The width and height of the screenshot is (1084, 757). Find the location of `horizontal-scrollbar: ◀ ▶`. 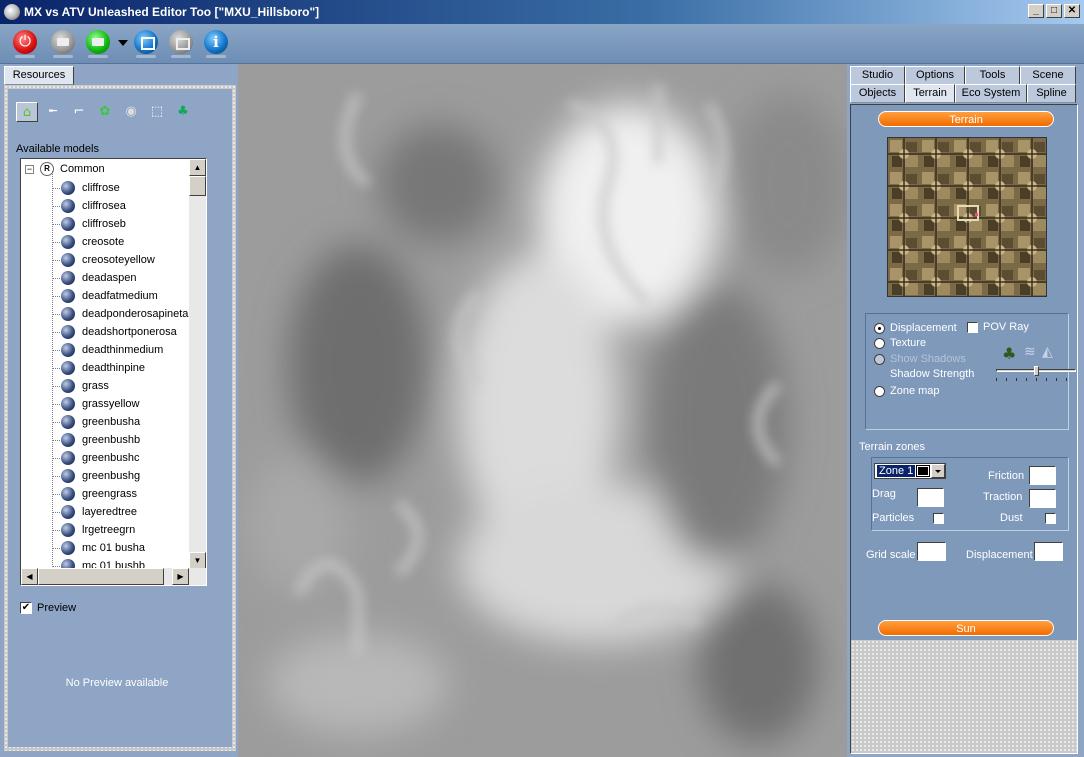

horizontal-scrollbar: ◀ ▶ is located at coordinates (113, 576).